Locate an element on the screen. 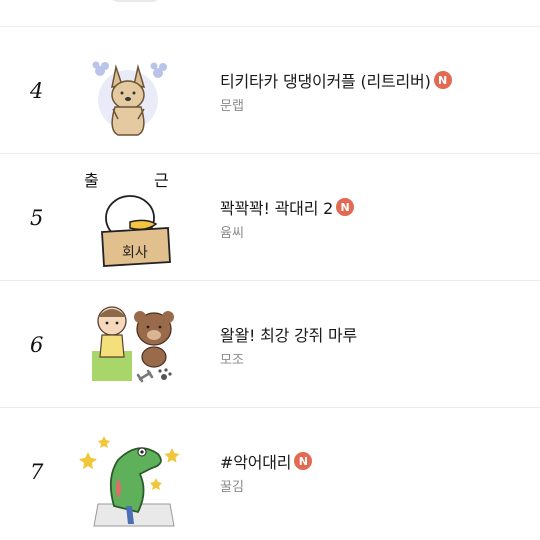 This screenshot has width=540, height=540. crocodile-sticker-icon is located at coordinates (129, 481).